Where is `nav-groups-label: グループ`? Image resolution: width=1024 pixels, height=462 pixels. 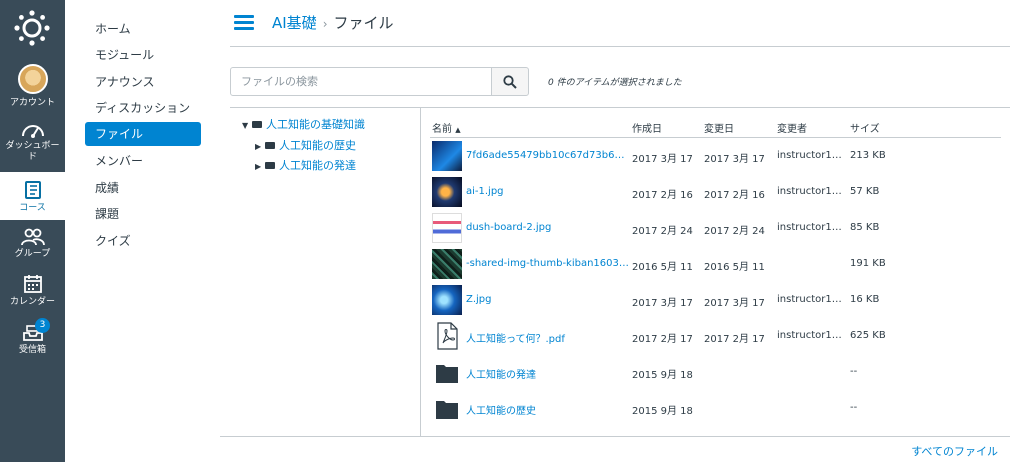 nav-groups-label: グループ is located at coordinates (32, 254).